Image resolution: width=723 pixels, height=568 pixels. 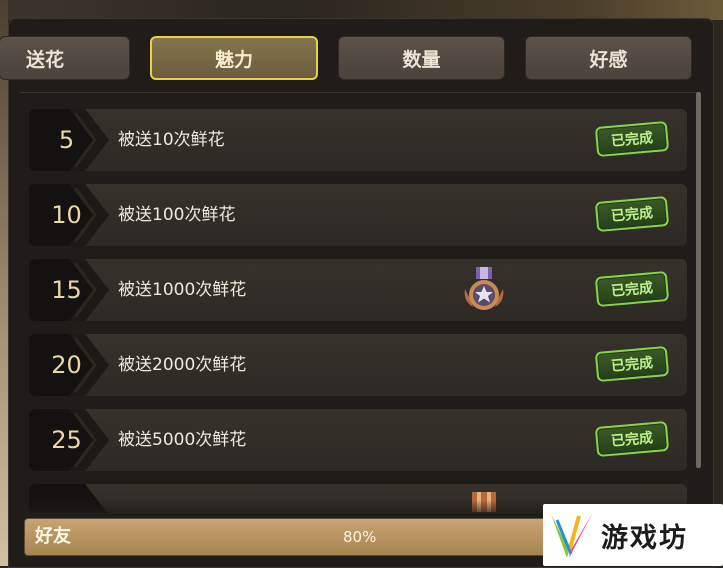 I want to click on achievement-row: 20 被送2000次鲜花 已完成, so click(x=358, y=365).